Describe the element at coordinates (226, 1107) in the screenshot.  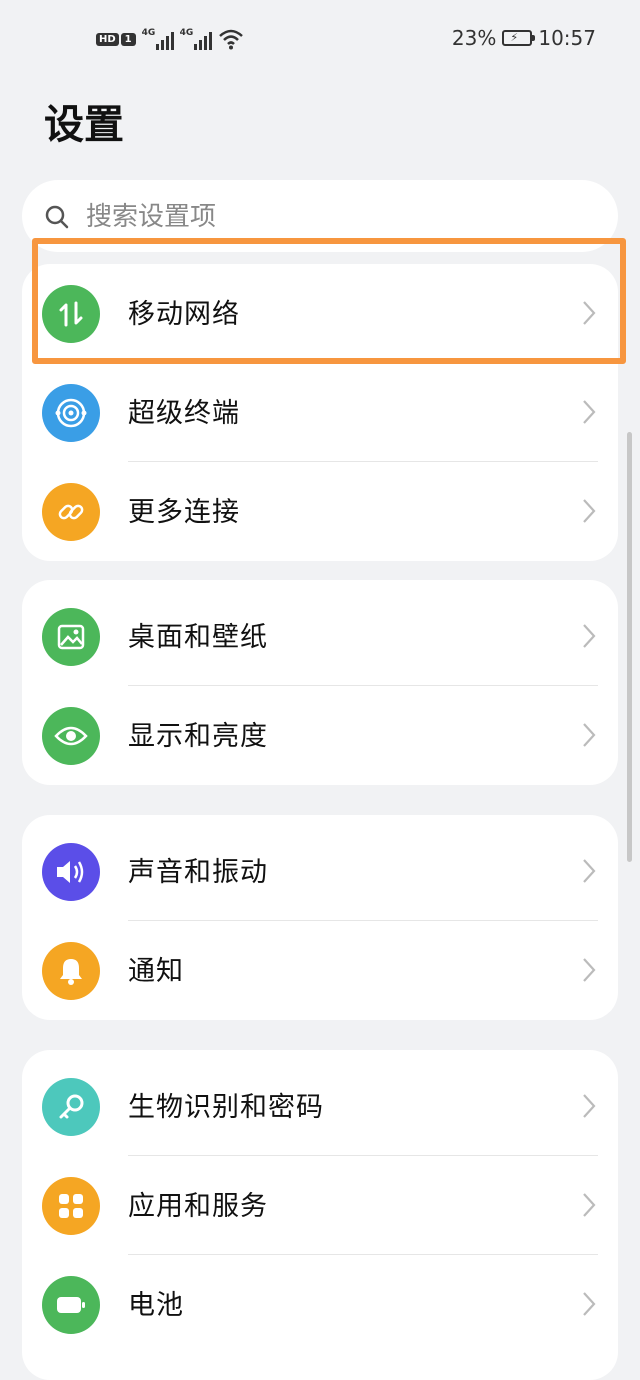
I see `settings-item-label: 生物识别和密码` at that location.